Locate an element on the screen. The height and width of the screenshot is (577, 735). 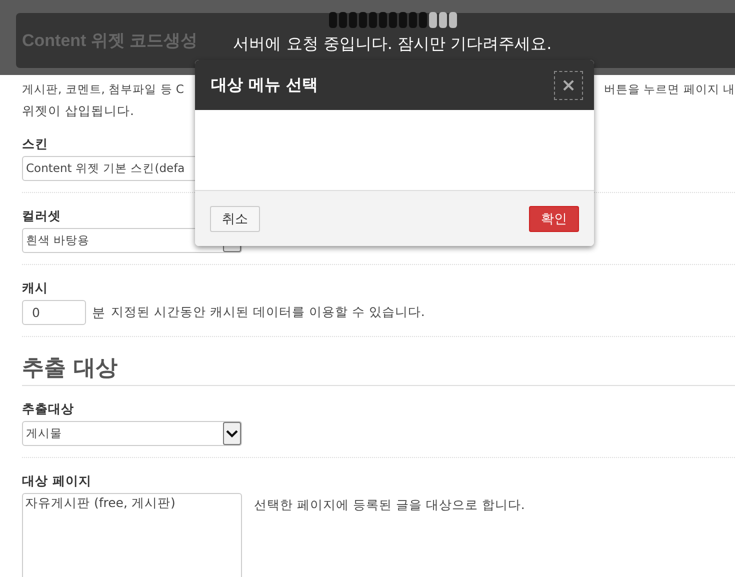
loading-indicator-icon is located at coordinates (392, 20).